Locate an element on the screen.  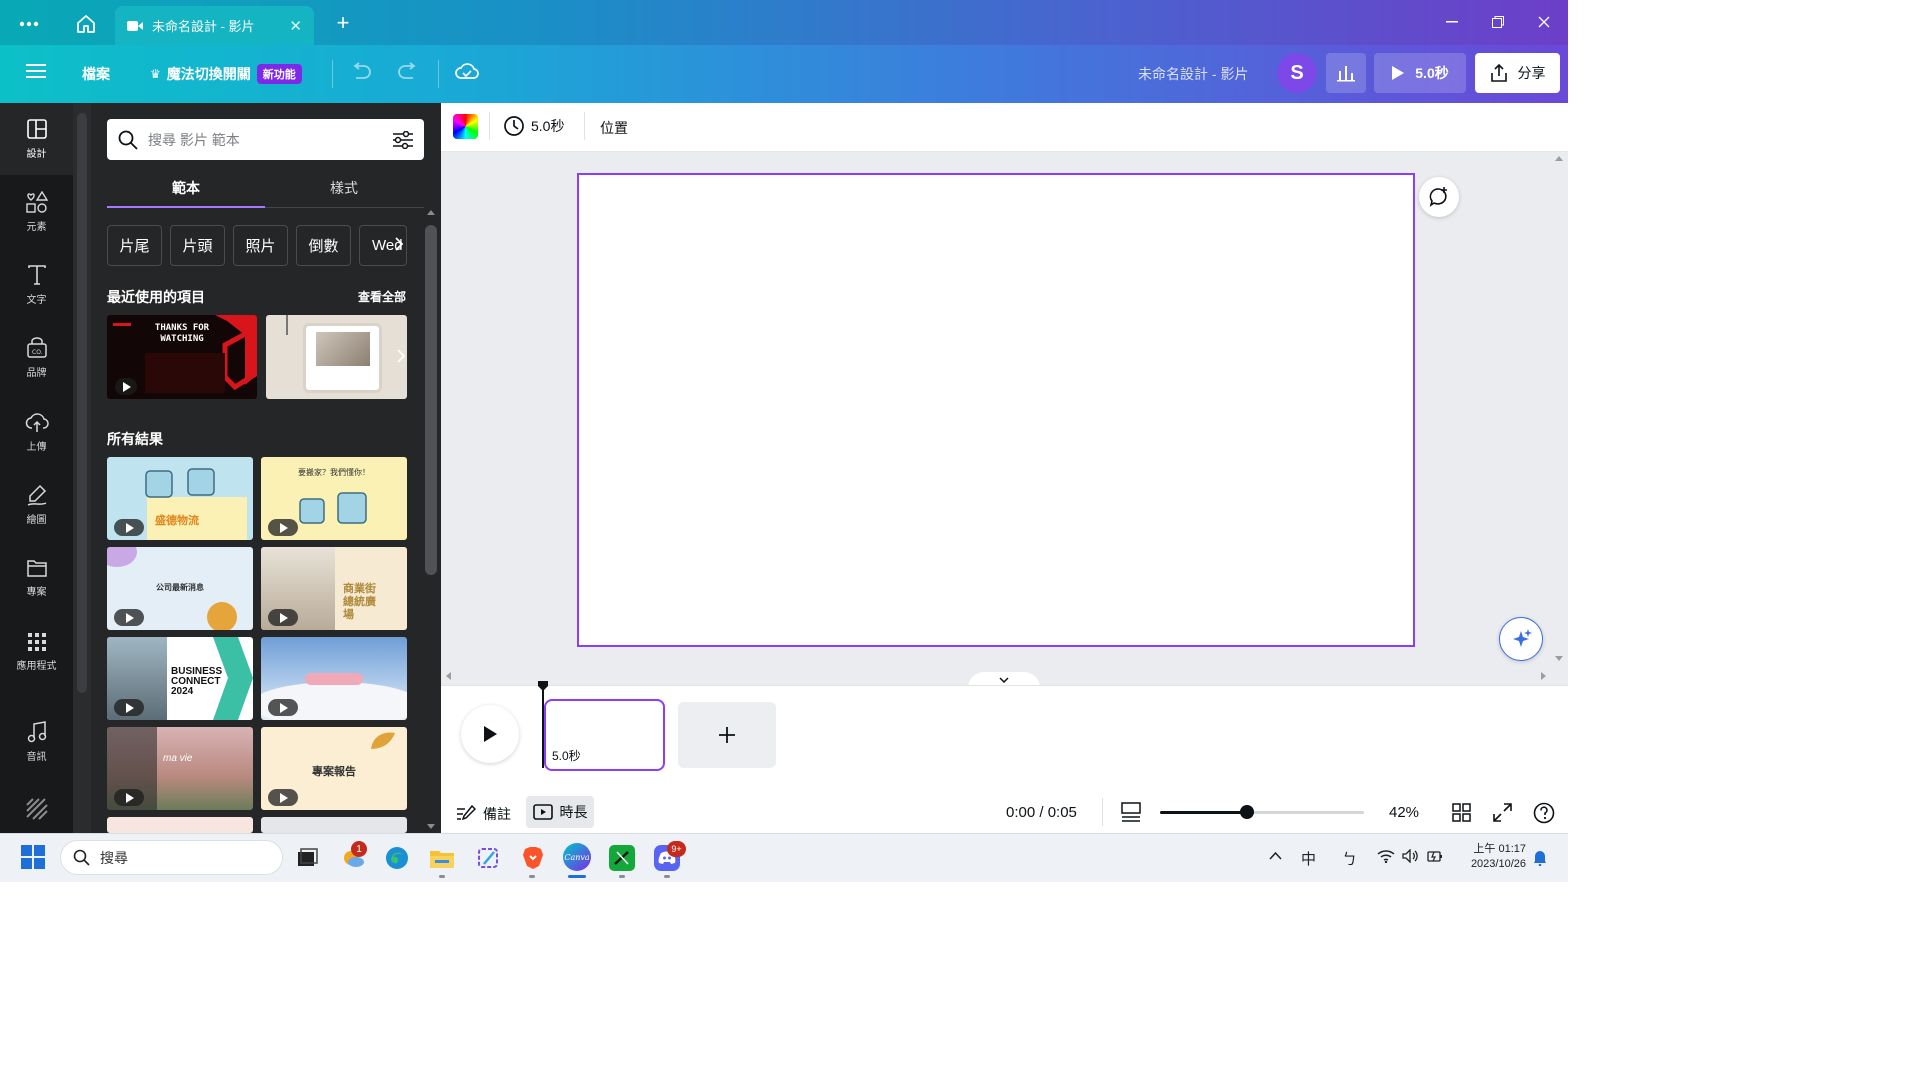
rail-item-design: 設計 is located at coordinates (36, 139).